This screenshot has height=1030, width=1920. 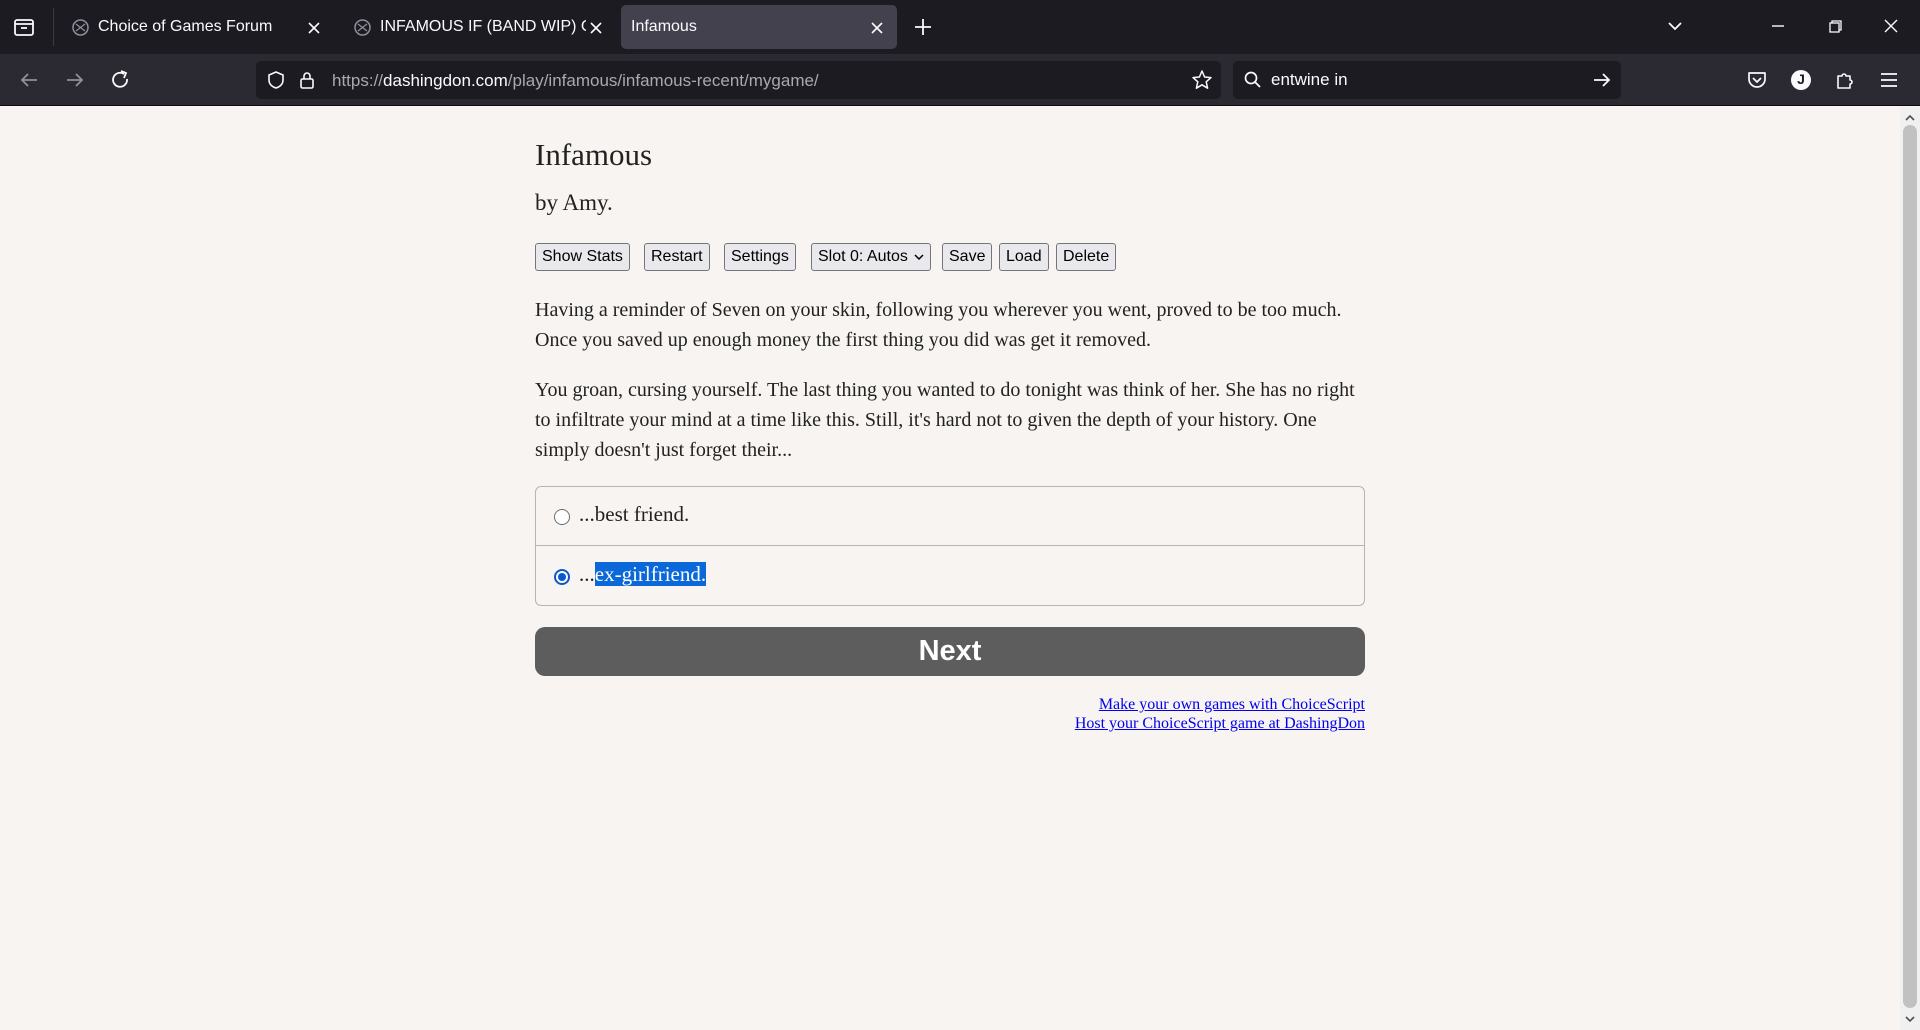 I want to click on restart-button: Restart, so click(x=677, y=257).